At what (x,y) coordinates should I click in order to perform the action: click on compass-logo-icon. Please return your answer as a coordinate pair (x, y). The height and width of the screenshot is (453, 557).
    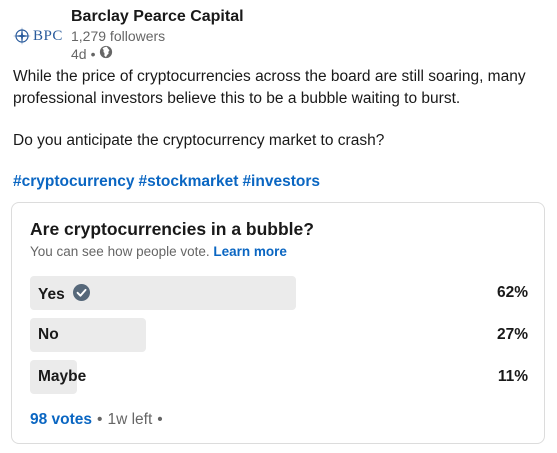
    Looking at the image, I should click on (22, 36).